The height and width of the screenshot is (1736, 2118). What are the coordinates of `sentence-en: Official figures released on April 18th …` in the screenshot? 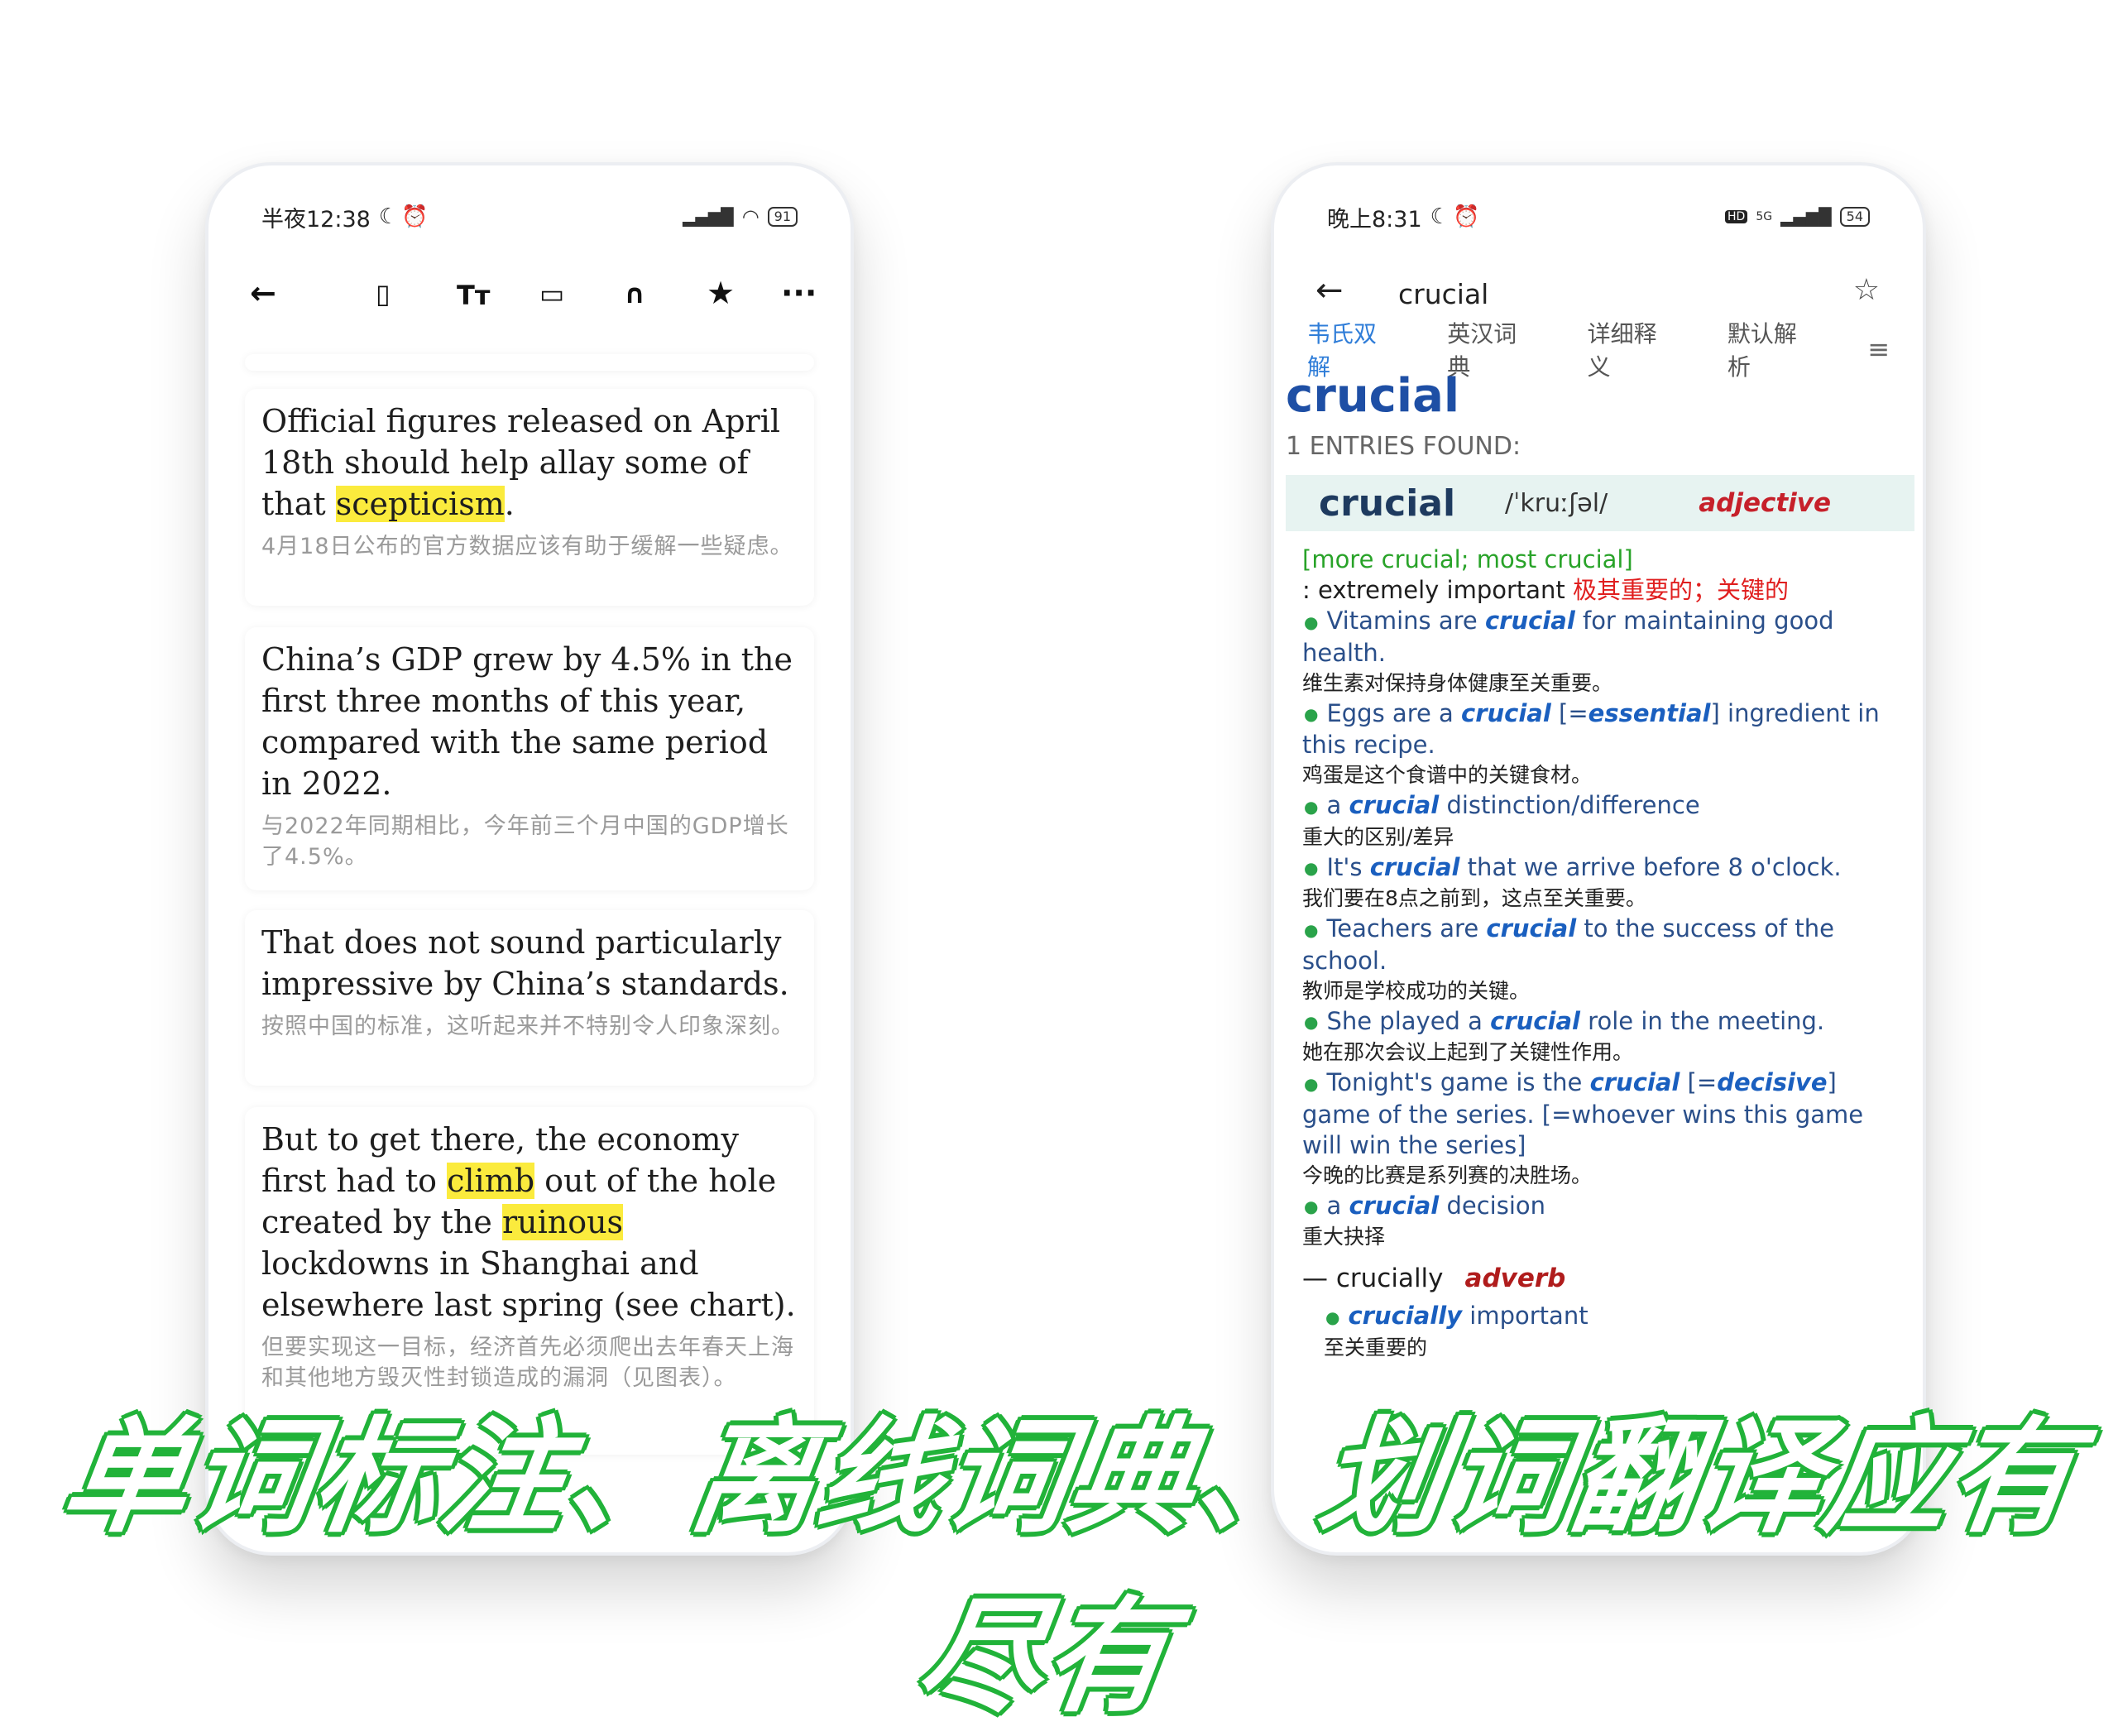 It's located at (521, 462).